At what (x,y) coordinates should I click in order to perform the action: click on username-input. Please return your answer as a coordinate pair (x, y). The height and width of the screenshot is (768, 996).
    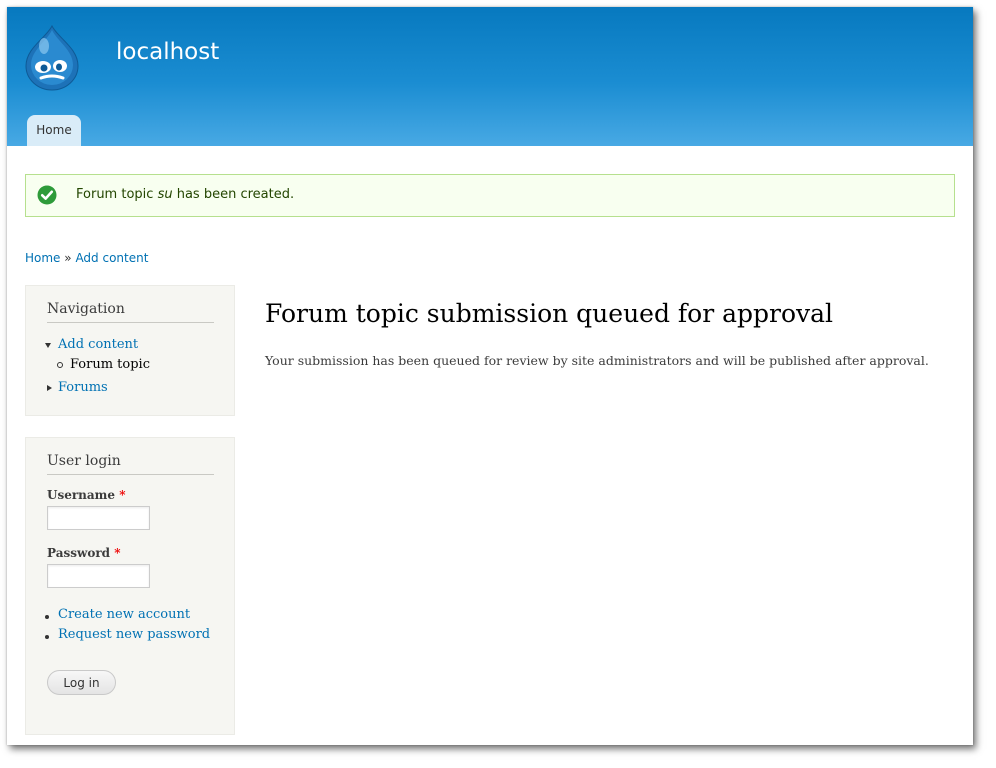
    Looking at the image, I should click on (98, 518).